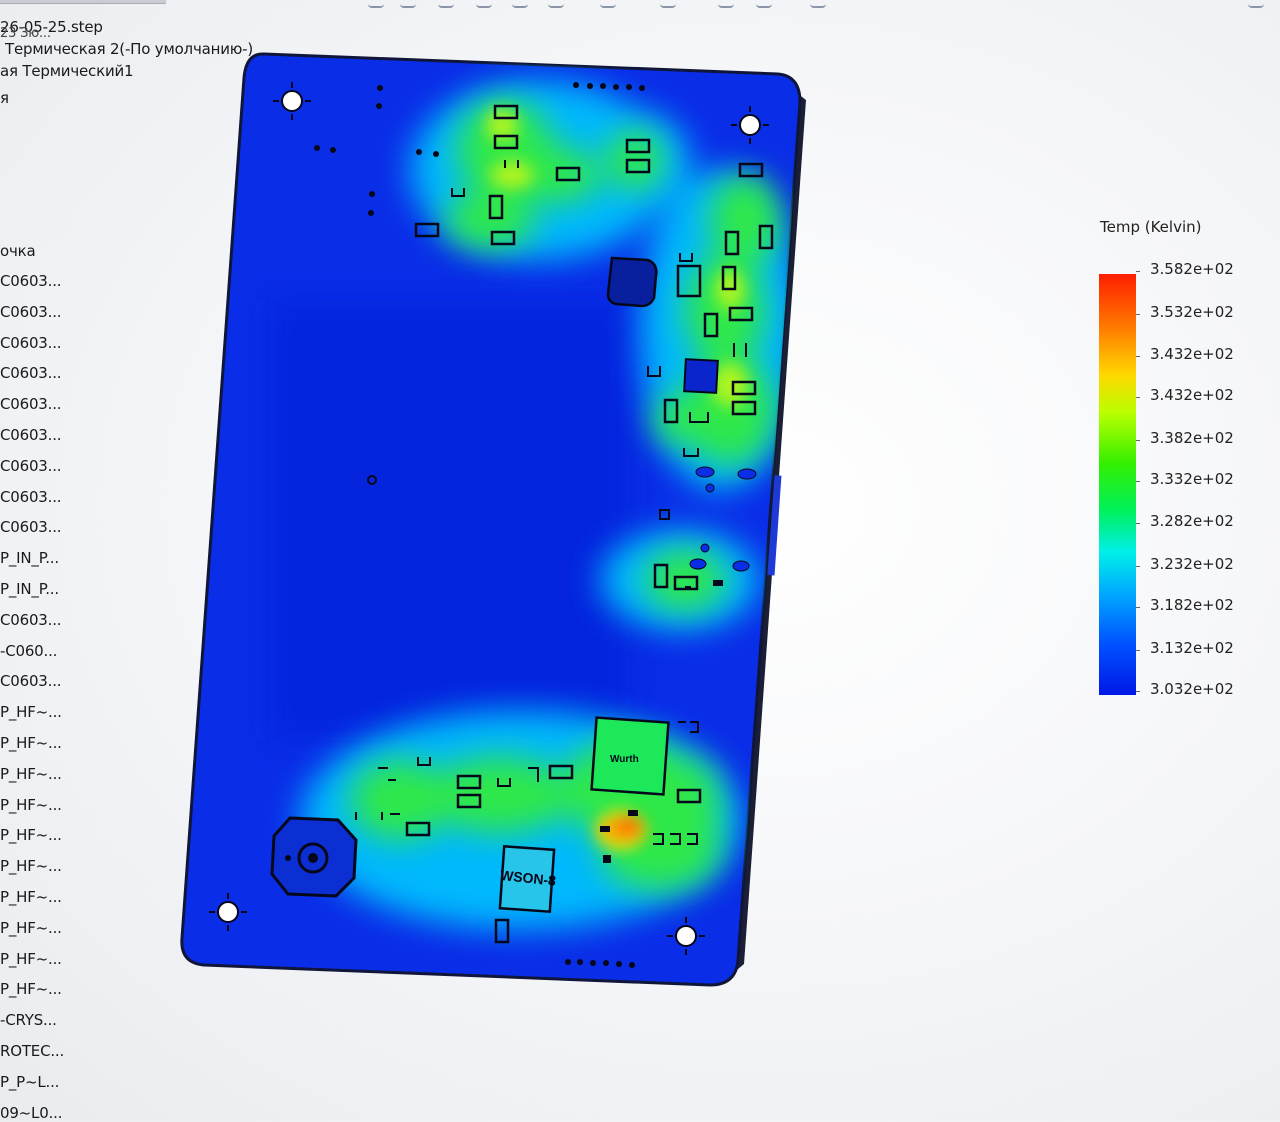 This screenshot has height=1122, width=1280. I want to click on inductor: Wurth, so click(630, 756).